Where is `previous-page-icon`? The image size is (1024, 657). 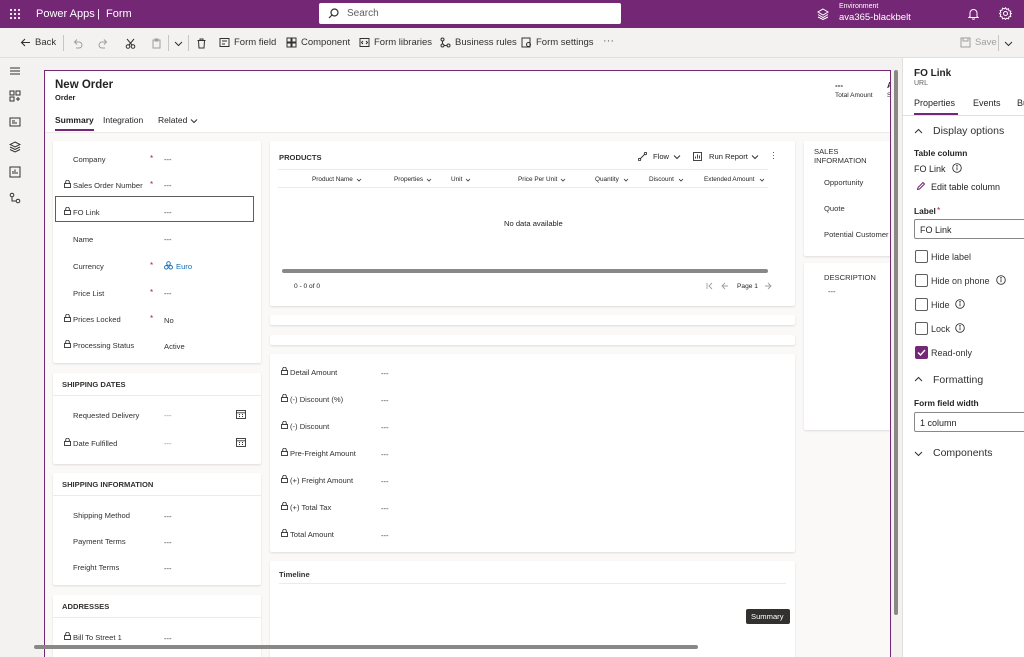
previous-page-icon is located at coordinates (725, 287).